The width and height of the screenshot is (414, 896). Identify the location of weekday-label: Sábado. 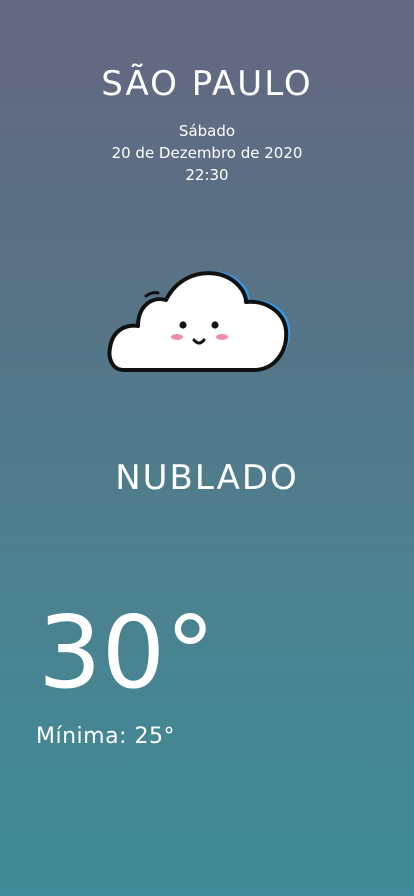
(207, 131).